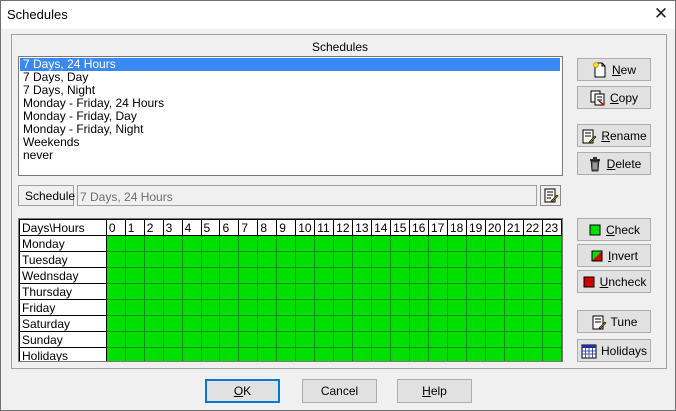 The width and height of the screenshot is (676, 411). Describe the element at coordinates (115, 227) in the screenshot. I see `hour-header: 0` at that location.